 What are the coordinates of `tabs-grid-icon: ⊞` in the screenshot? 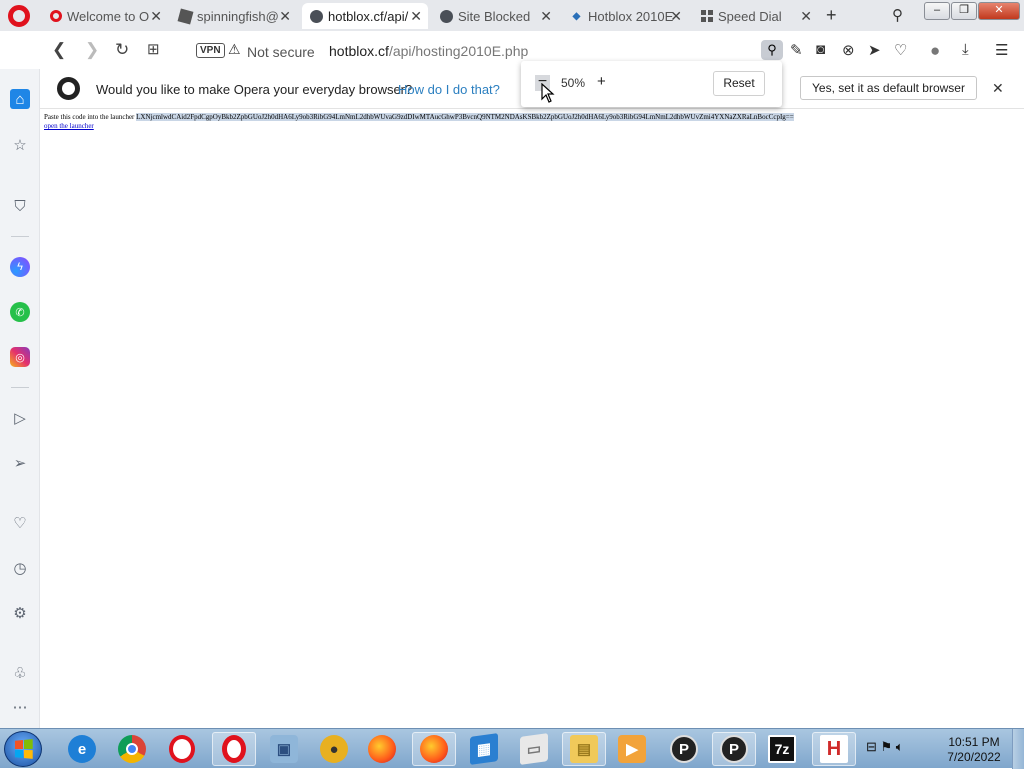 It's located at (153, 49).